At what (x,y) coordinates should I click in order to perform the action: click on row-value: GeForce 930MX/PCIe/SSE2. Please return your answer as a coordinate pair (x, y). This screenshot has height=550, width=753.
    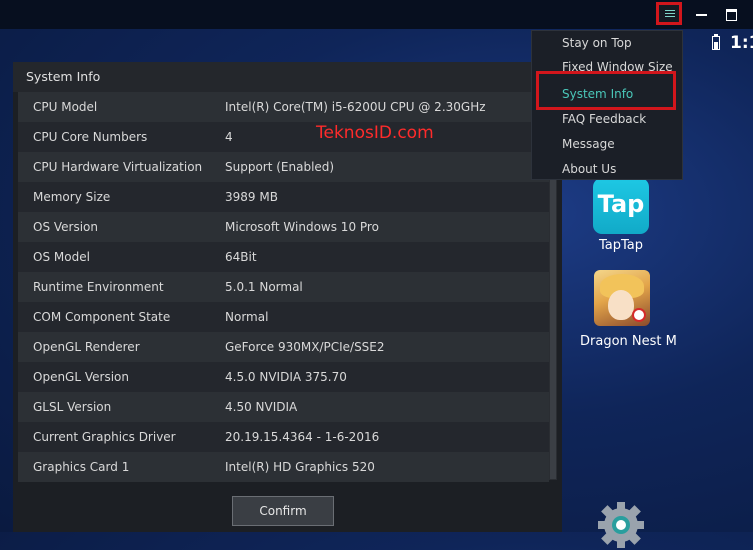
    Looking at the image, I should click on (305, 347).